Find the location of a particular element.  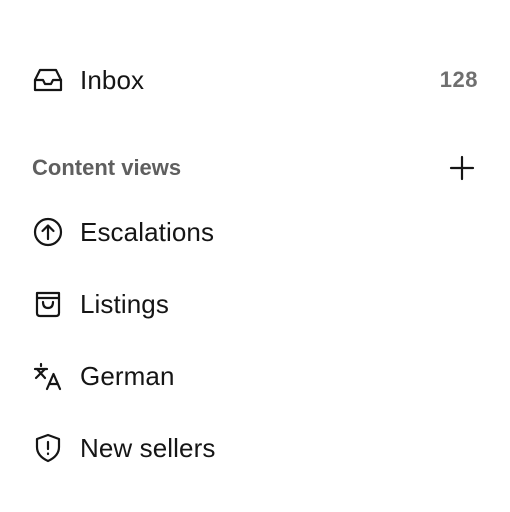

sidebar-item-label: Escalations is located at coordinates (147, 232).